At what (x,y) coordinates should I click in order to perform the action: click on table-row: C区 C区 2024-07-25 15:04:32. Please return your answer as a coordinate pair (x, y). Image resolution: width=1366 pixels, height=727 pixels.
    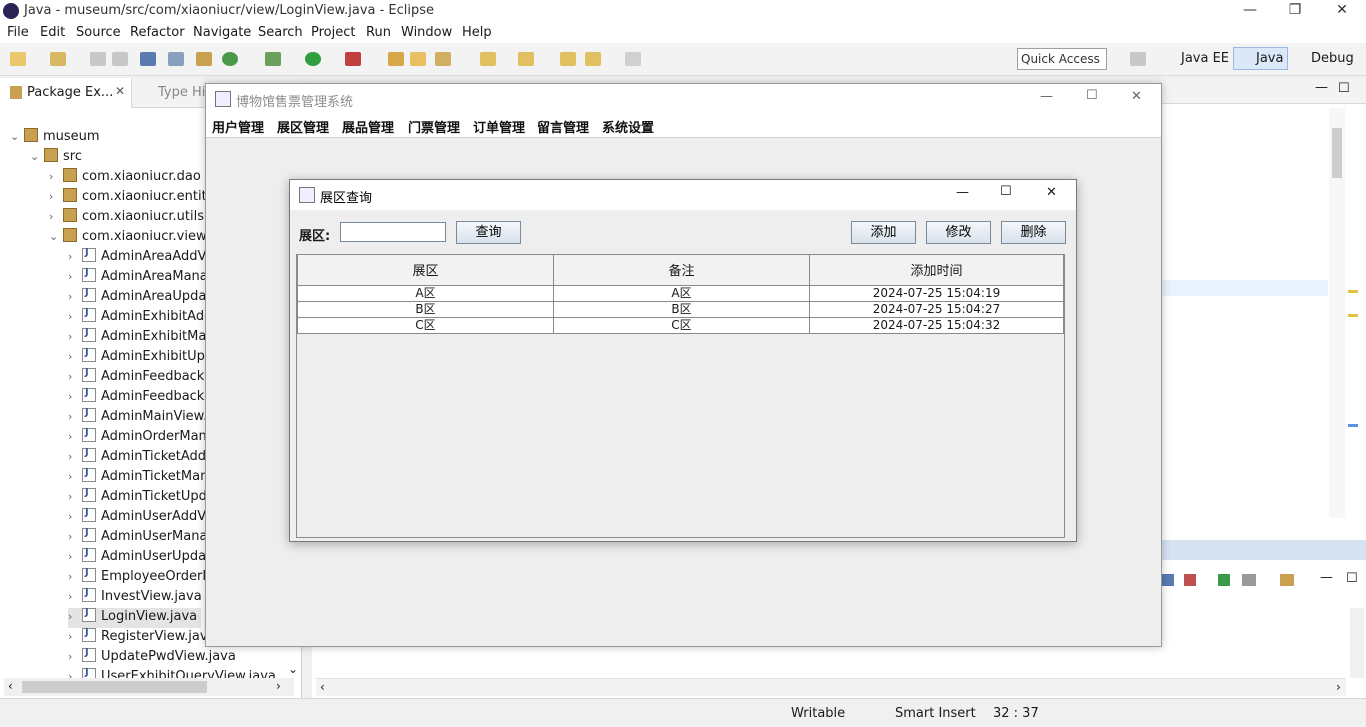
    Looking at the image, I should click on (680, 325).